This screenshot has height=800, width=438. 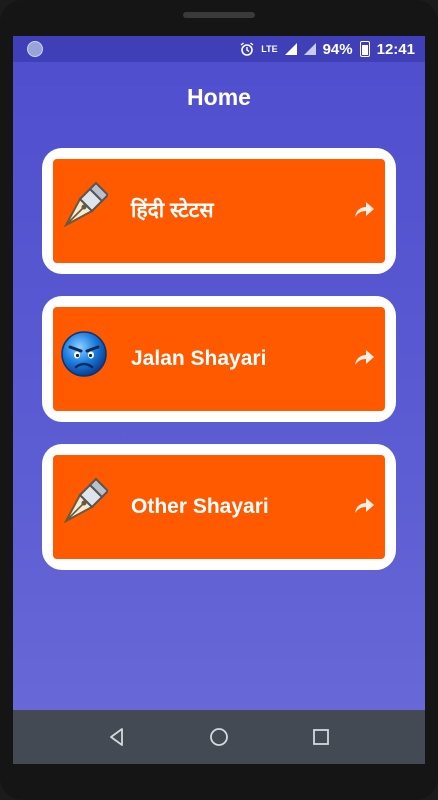 I want to click on phone-speaker, so click(x=219, y=15).